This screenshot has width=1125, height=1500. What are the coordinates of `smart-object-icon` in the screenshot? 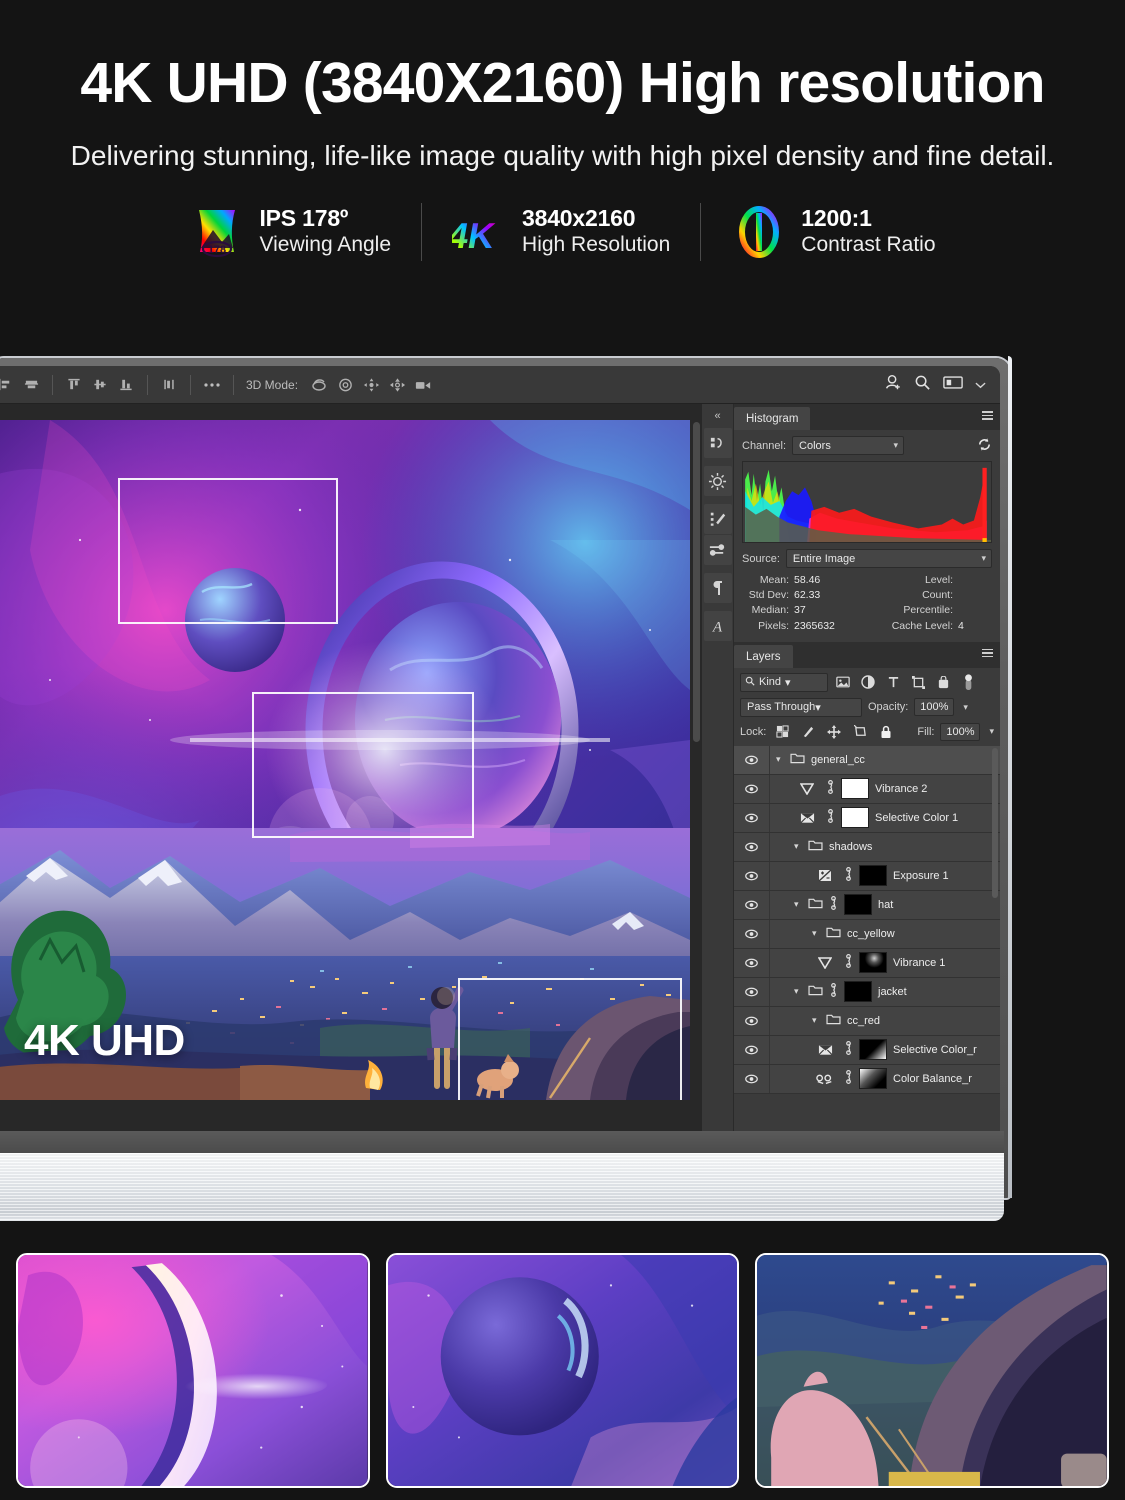 It's located at (943, 682).